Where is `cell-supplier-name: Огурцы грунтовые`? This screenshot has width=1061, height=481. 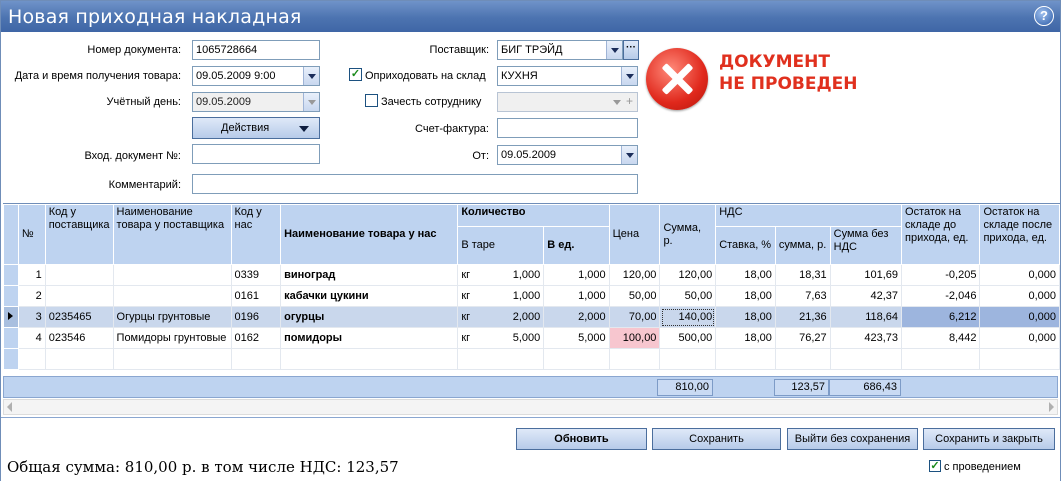 cell-supplier-name: Огурцы грунтовые is located at coordinates (172, 317).